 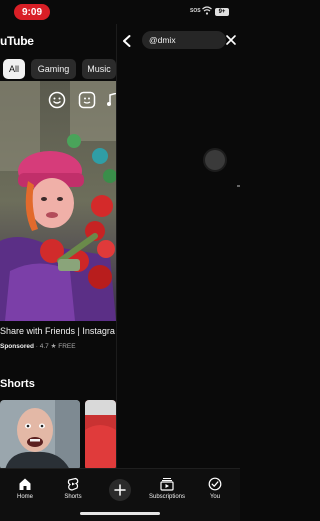 What do you see at coordinates (231, 40) in the screenshot?
I see `close-icon` at bounding box center [231, 40].